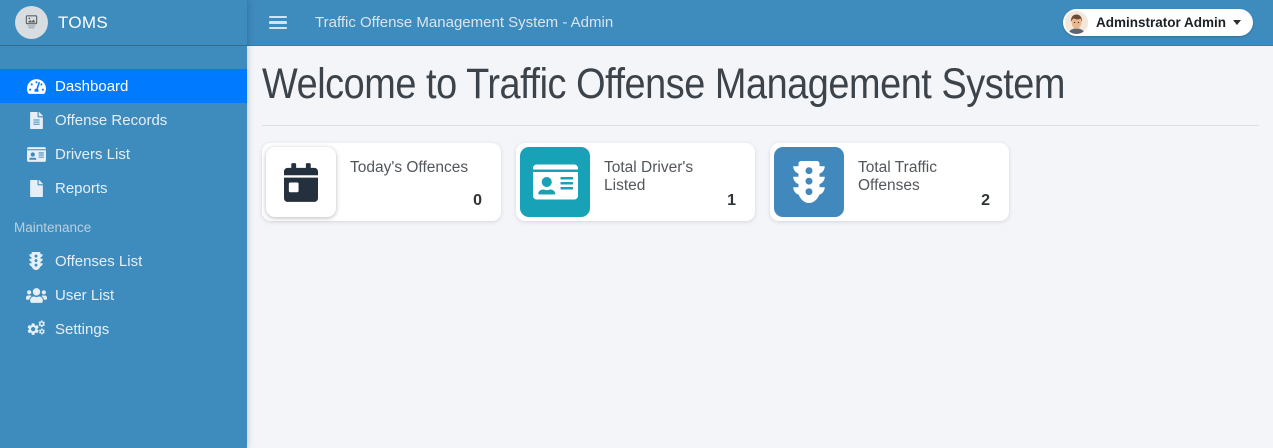  What do you see at coordinates (278, 22) in the screenshot?
I see `hamburger-icon` at bounding box center [278, 22].